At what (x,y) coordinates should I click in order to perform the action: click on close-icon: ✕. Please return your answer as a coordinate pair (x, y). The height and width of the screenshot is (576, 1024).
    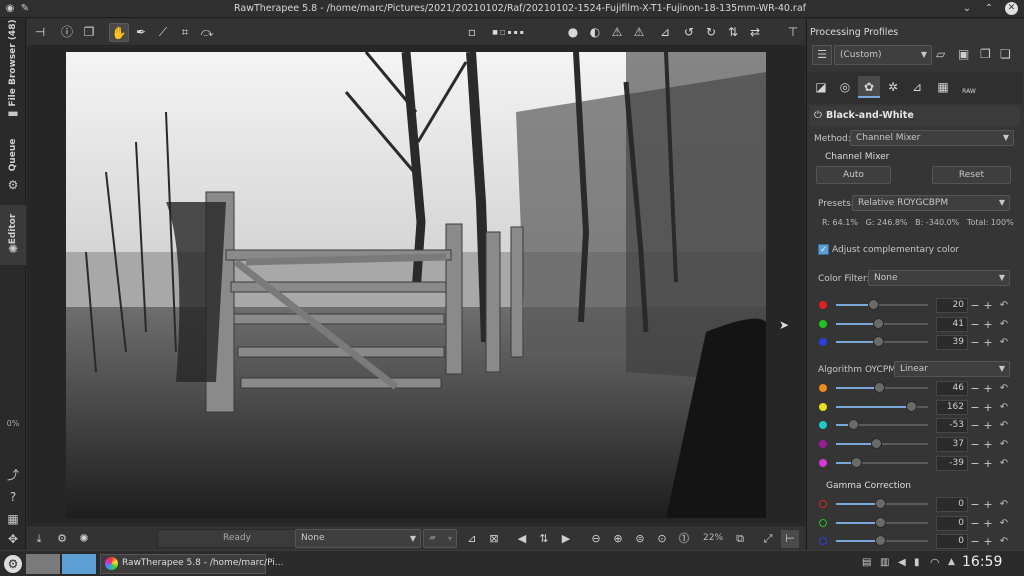
    Looking at the image, I should click on (1011, 8).